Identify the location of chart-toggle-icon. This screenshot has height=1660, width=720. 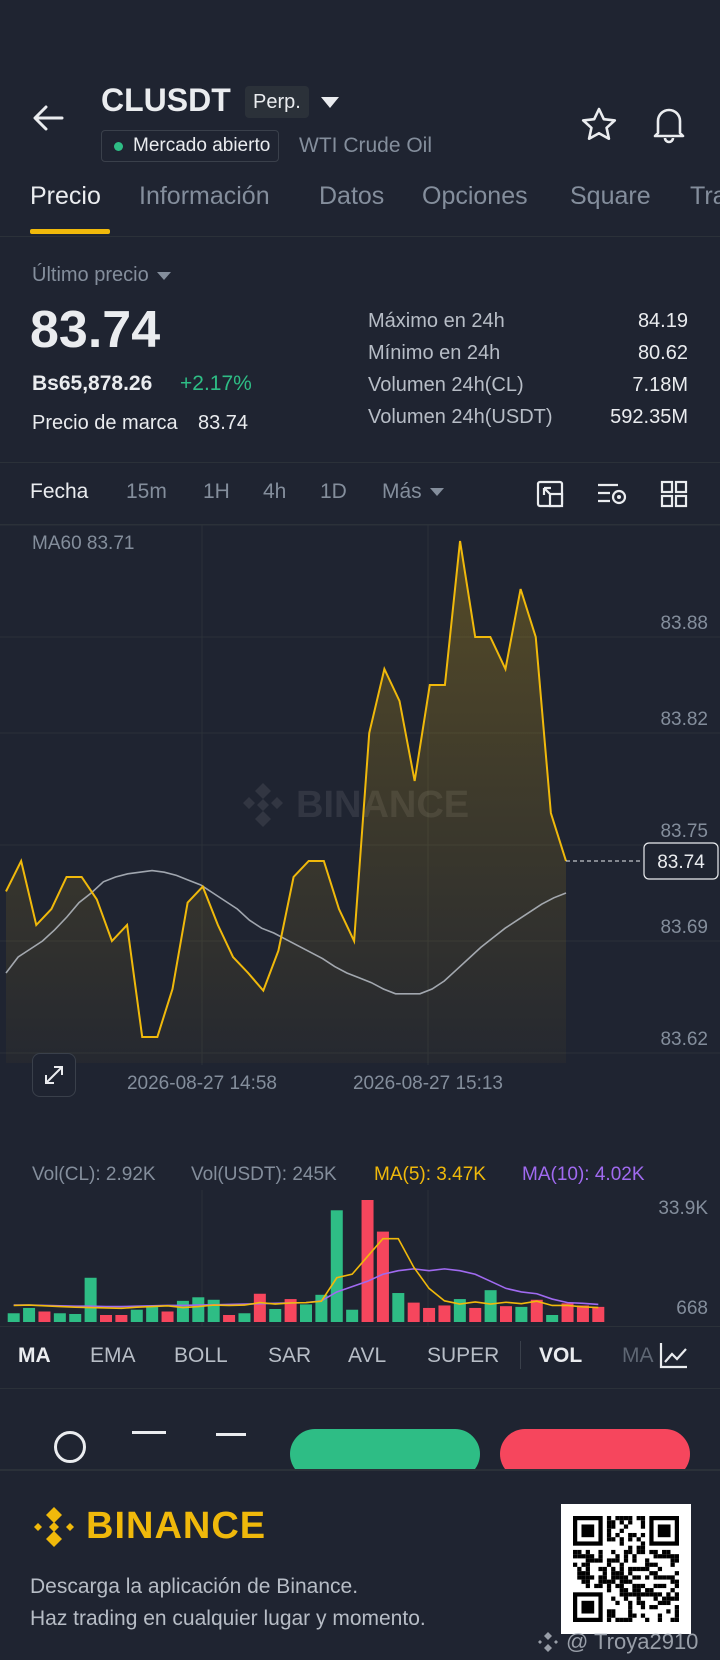
(149, 1438).